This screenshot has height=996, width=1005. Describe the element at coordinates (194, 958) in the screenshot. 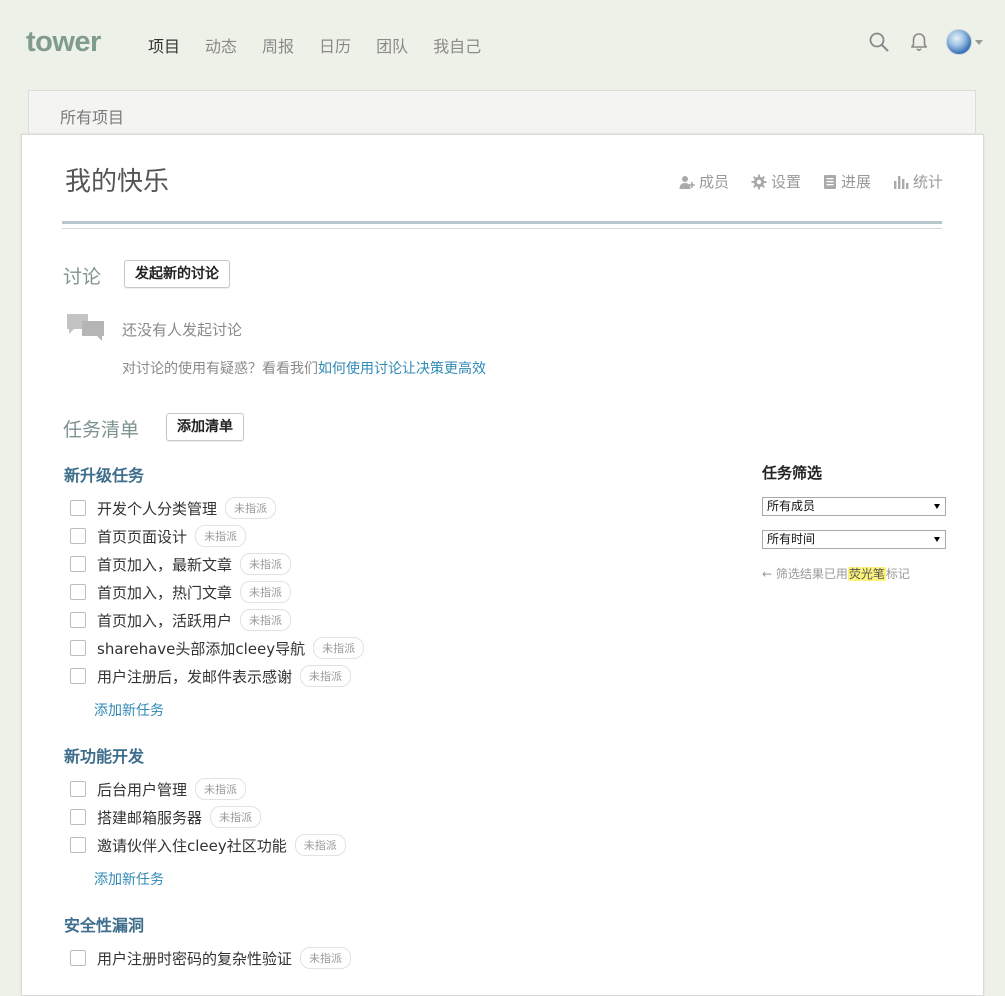

I see `task-name: 用户注册时密码的复杂性验证` at that location.